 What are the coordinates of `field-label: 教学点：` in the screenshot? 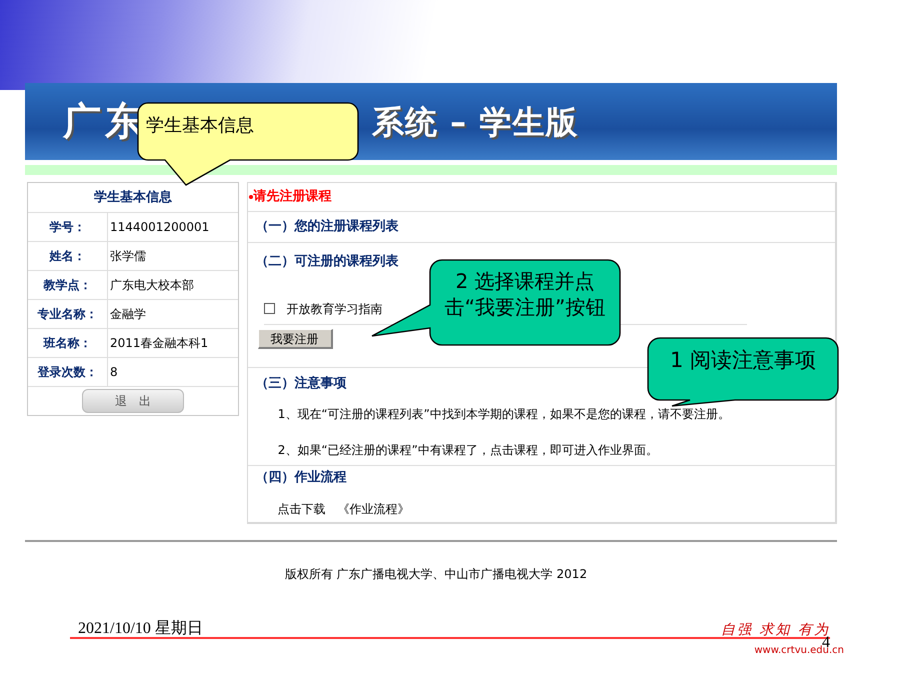 It's located at (68, 285).